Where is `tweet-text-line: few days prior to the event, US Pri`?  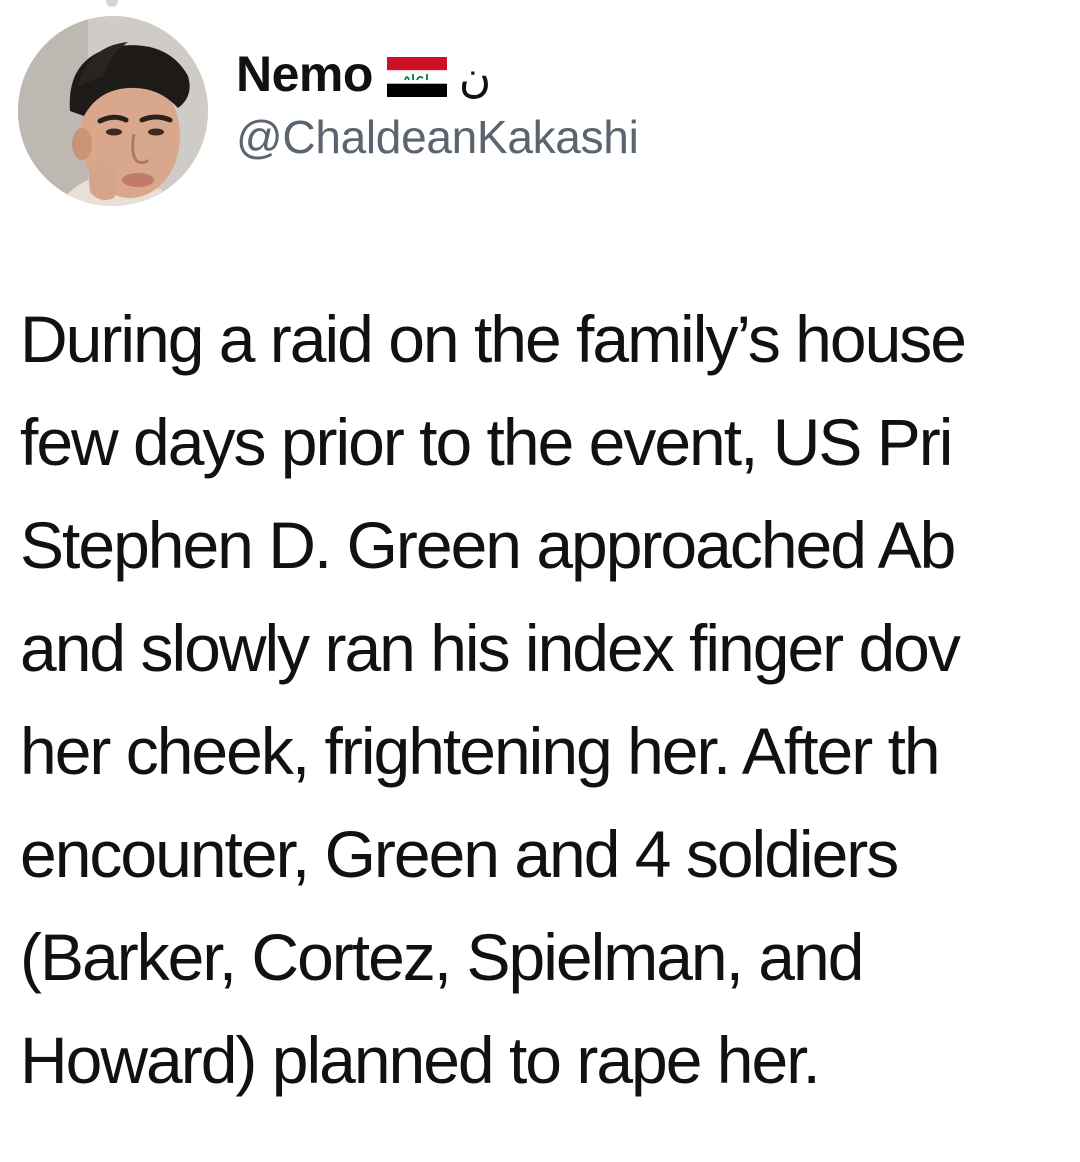 tweet-text-line: few days prior to the event, US Pri is located at coordinates (486, 442).